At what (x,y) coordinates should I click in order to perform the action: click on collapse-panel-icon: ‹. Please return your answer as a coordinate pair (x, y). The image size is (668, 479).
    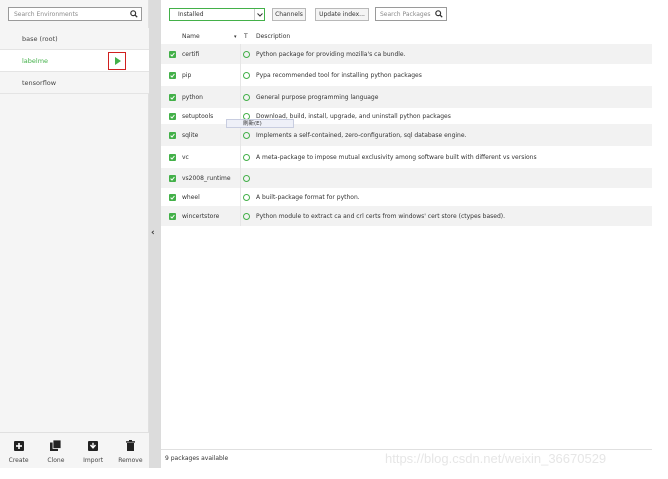
    Looking at the image, I should click on (153, 233).